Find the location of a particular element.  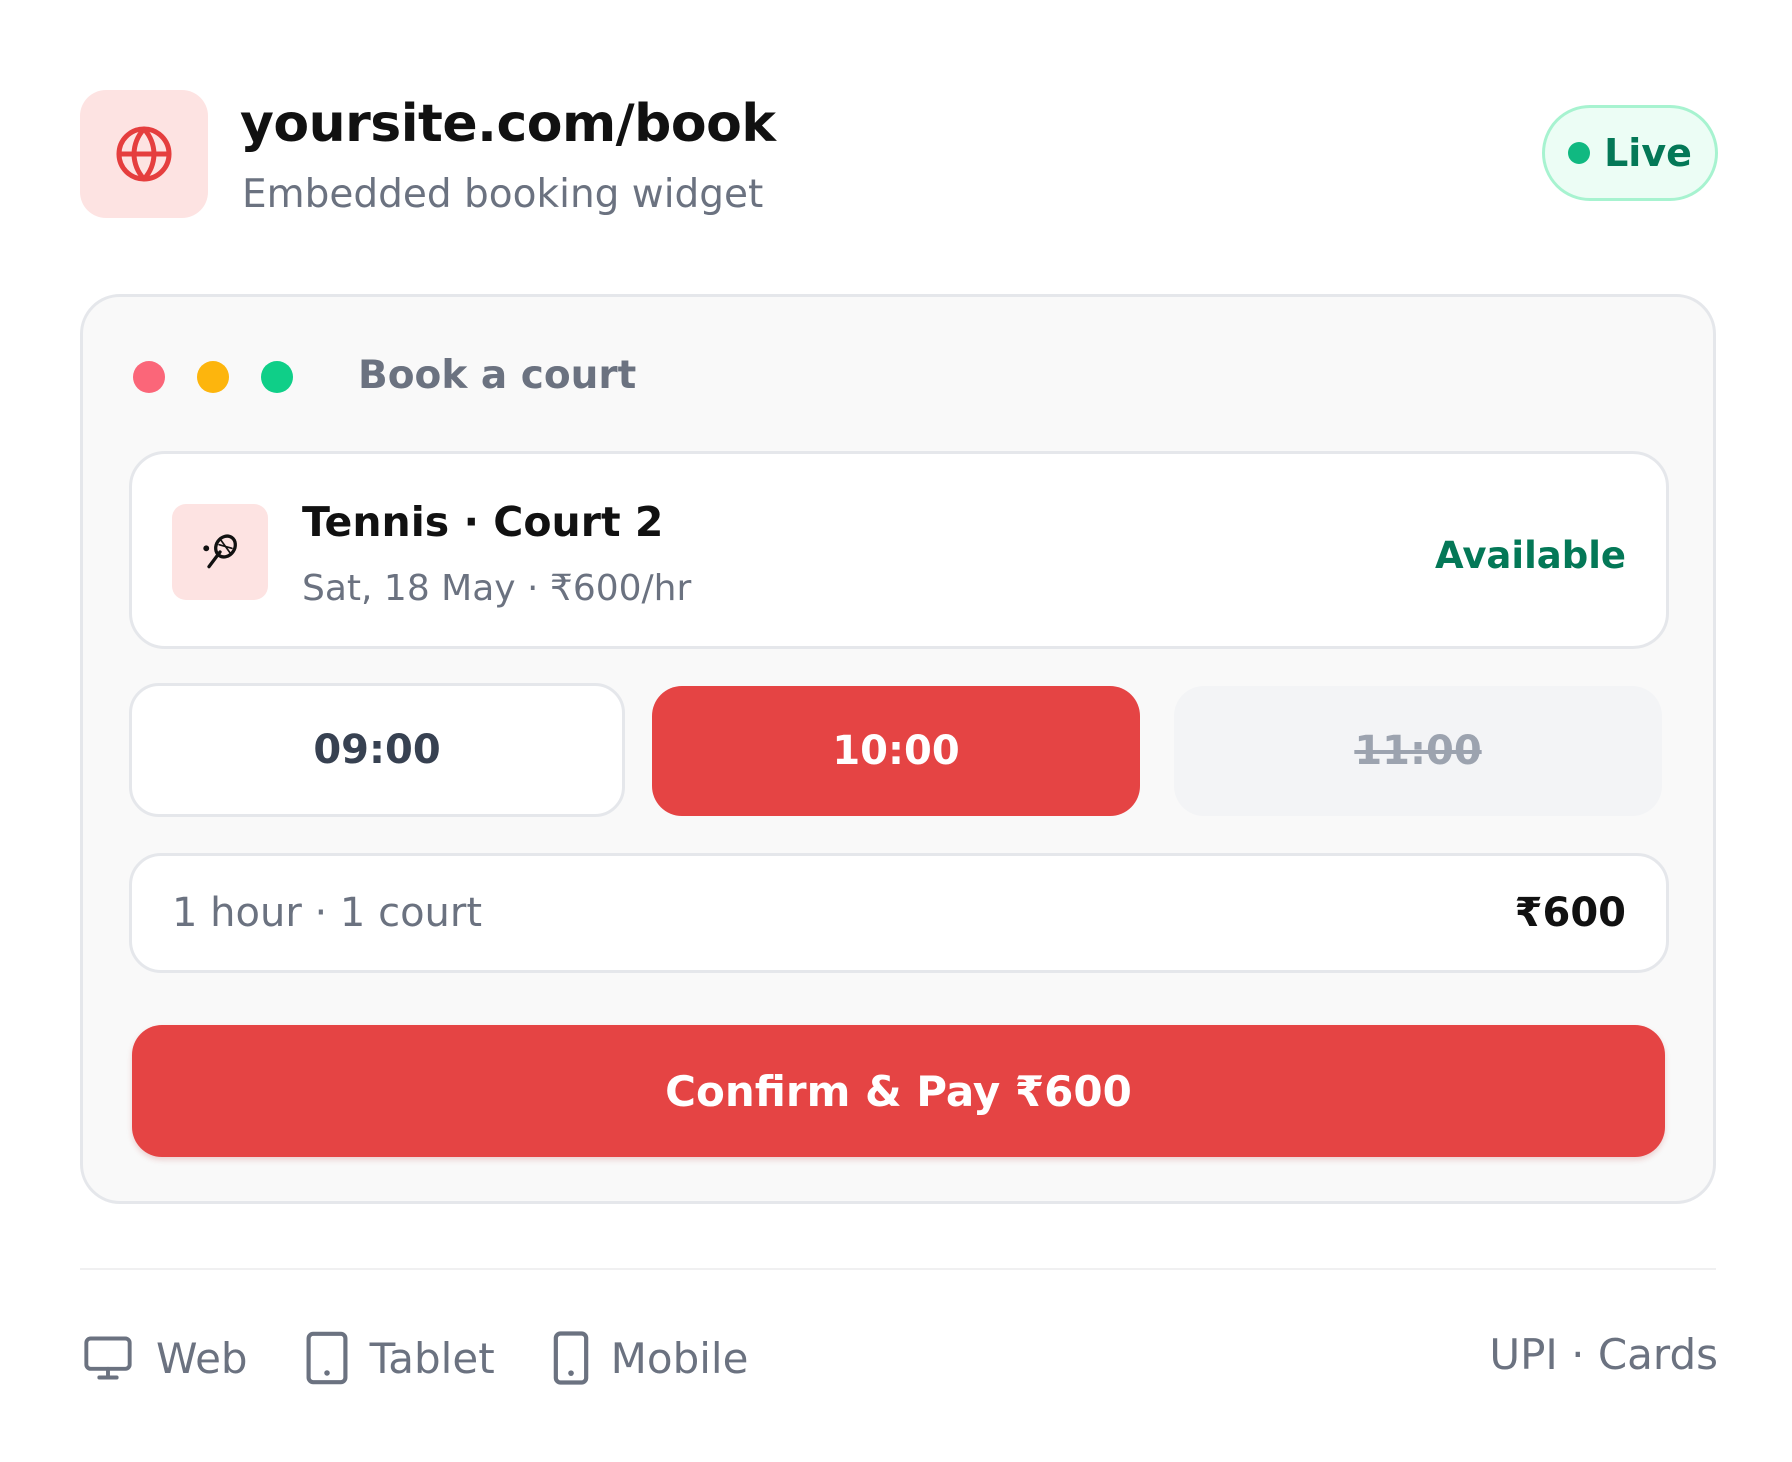

platform-list: Web Tablet Mobile is located at coordinates (442, 1358).